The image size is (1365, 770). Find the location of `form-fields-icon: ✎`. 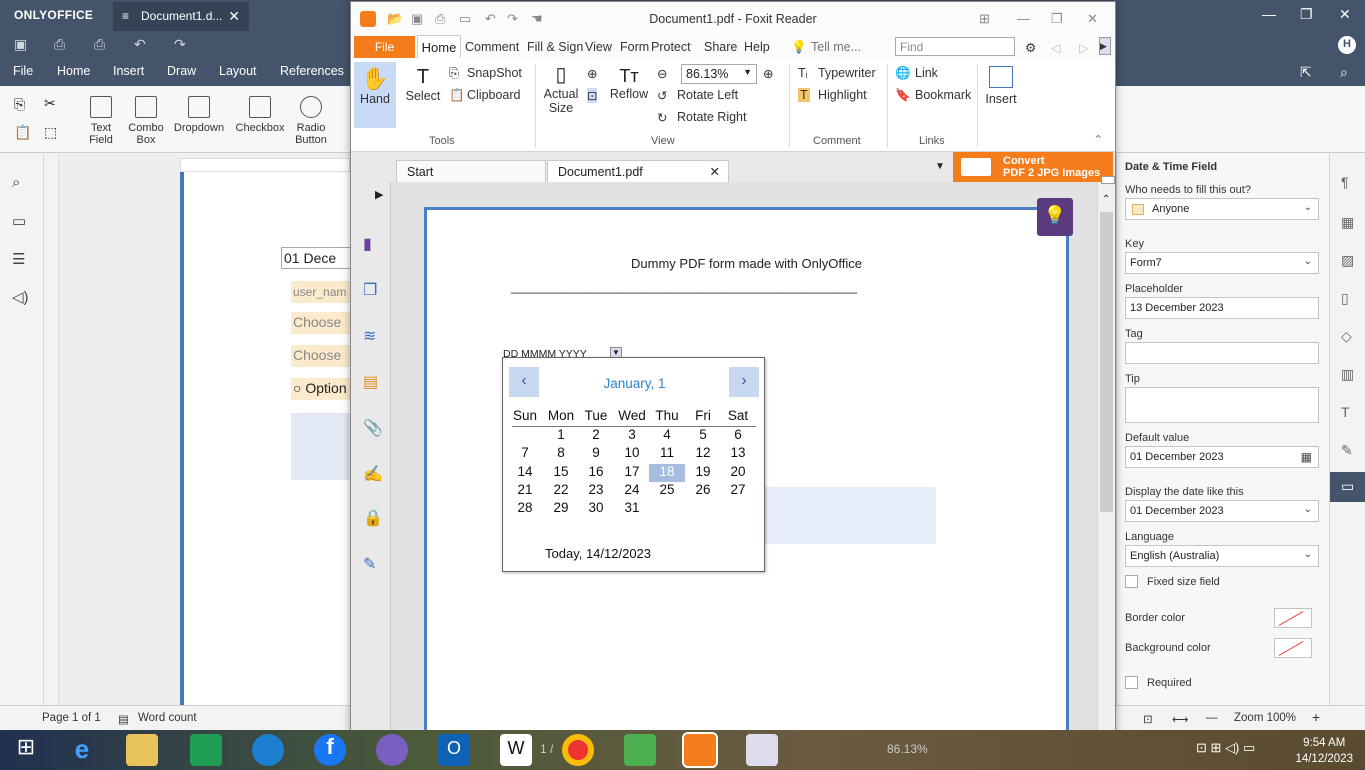

form-fields-icon: ✎ is located at coordinates (369, 564).